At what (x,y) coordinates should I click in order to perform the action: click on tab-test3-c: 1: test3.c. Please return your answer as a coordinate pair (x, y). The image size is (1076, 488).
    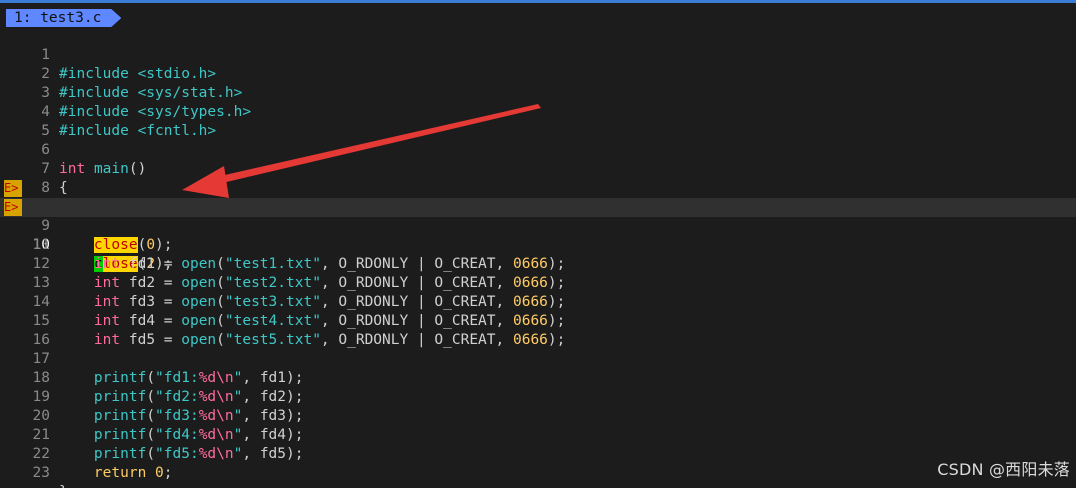
    Looking at the image, I should click on (63, 18).